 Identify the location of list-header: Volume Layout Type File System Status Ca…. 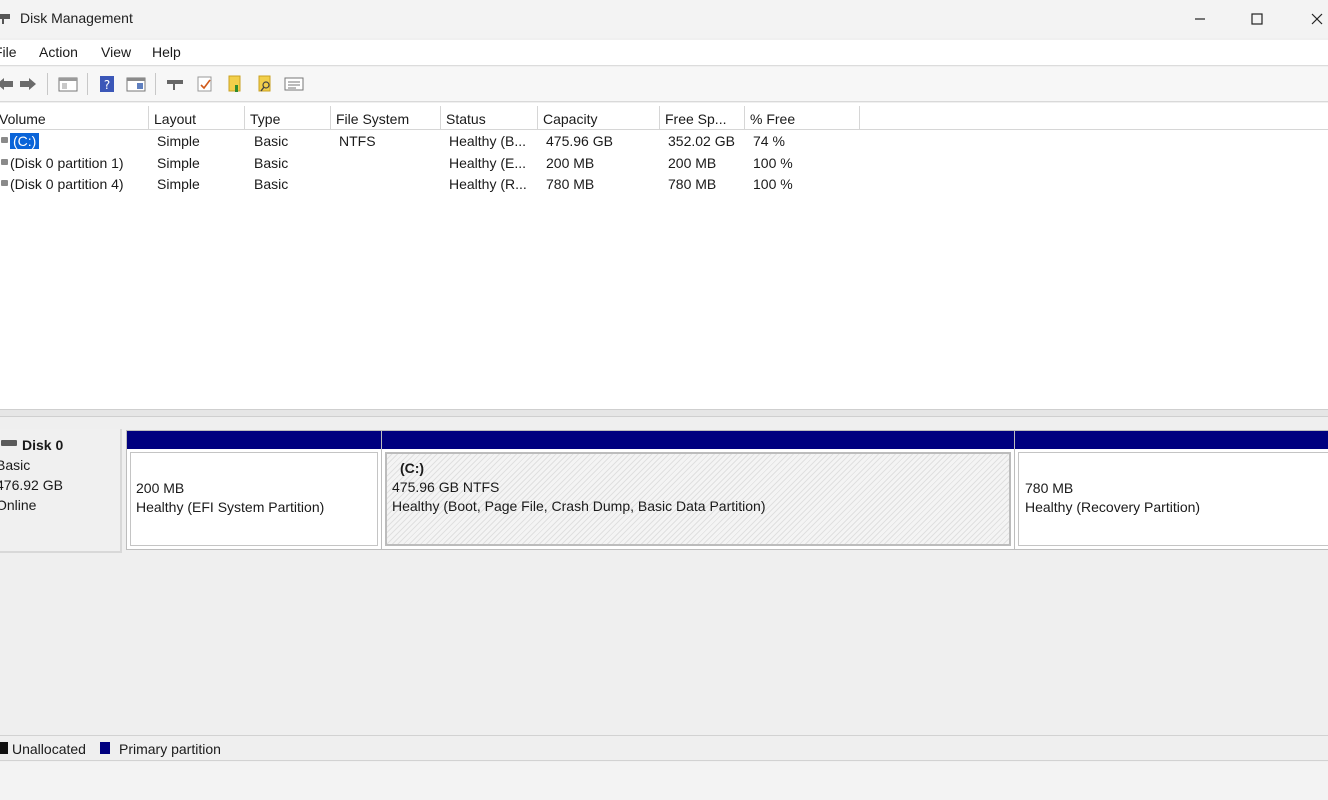
(664, 118).